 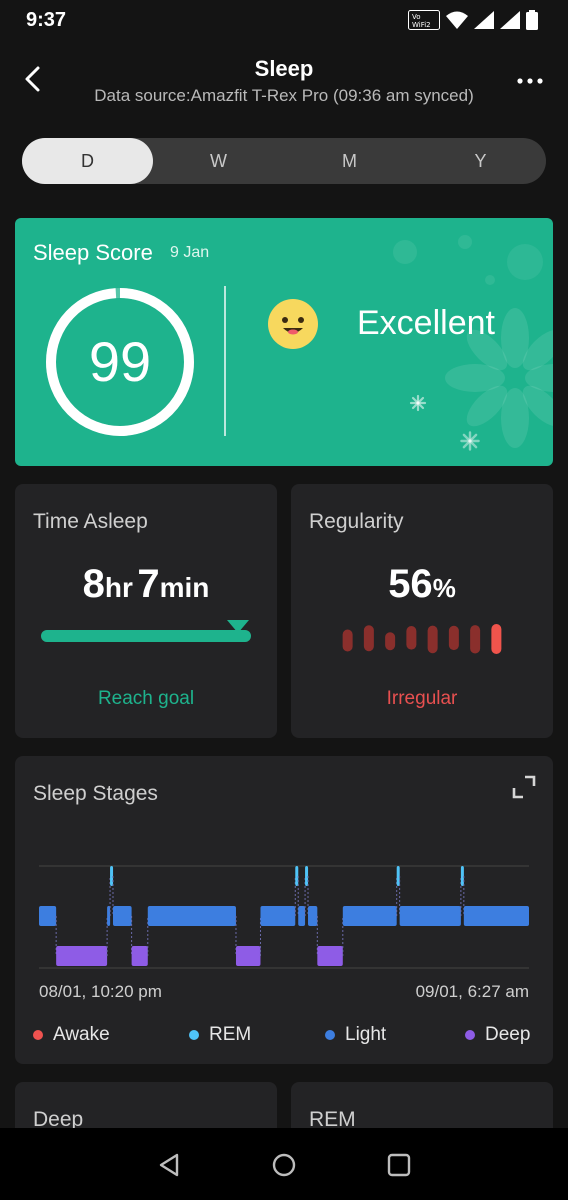 I want to click on regularity-number: 56, so click(x=410, y=584).